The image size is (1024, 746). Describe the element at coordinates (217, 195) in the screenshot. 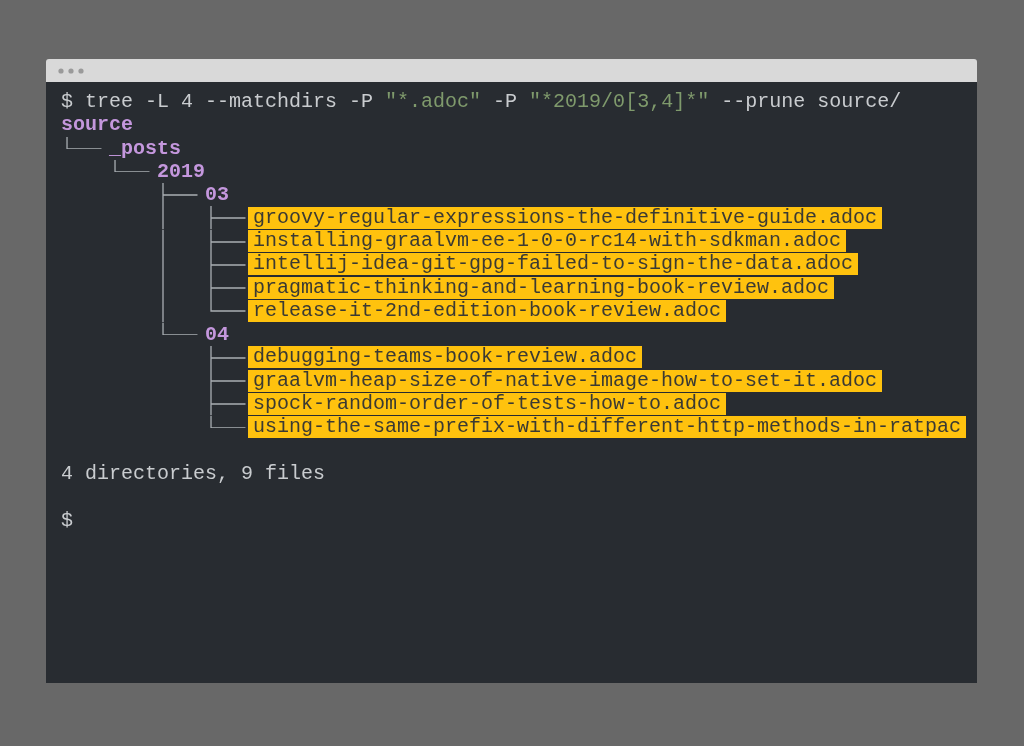

I see `directory-name: 03` at that location.